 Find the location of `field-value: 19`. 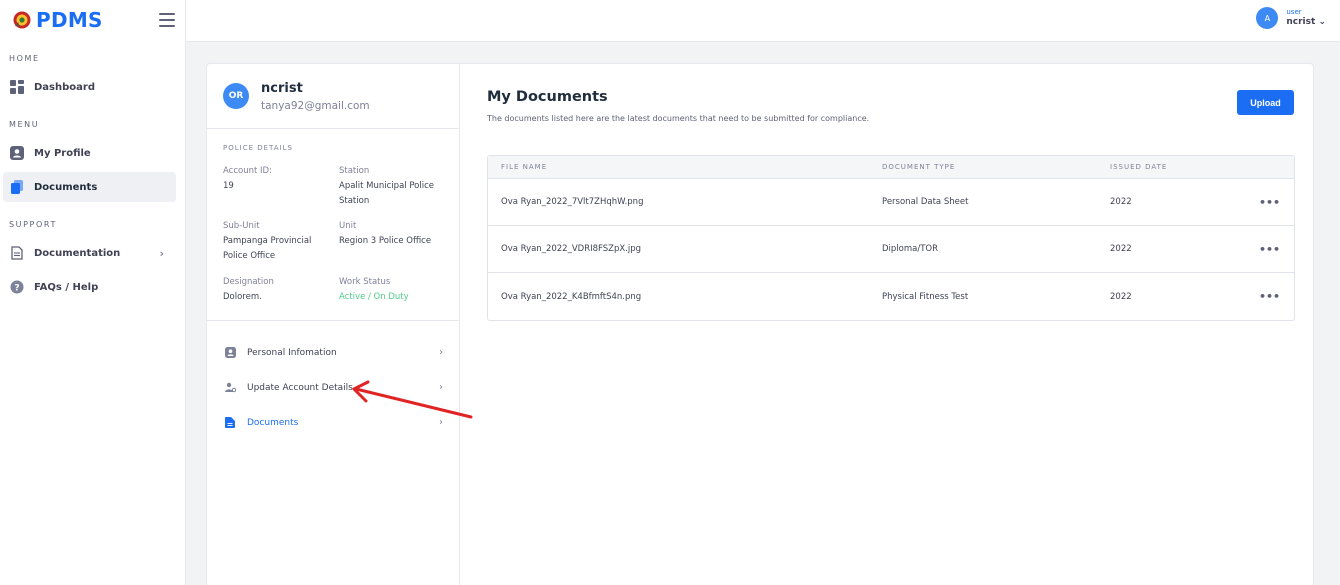

field-value: 19 is located at coordinates (228, 186).